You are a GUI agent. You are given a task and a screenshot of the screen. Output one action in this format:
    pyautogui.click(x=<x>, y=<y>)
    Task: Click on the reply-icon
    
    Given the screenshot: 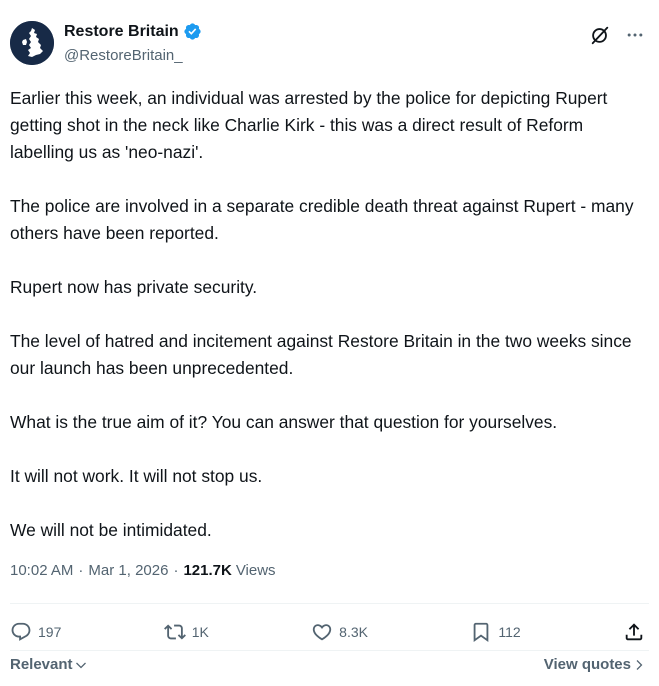 What is the action you would take?
    pyautogui.click(x=21, y=631)
    